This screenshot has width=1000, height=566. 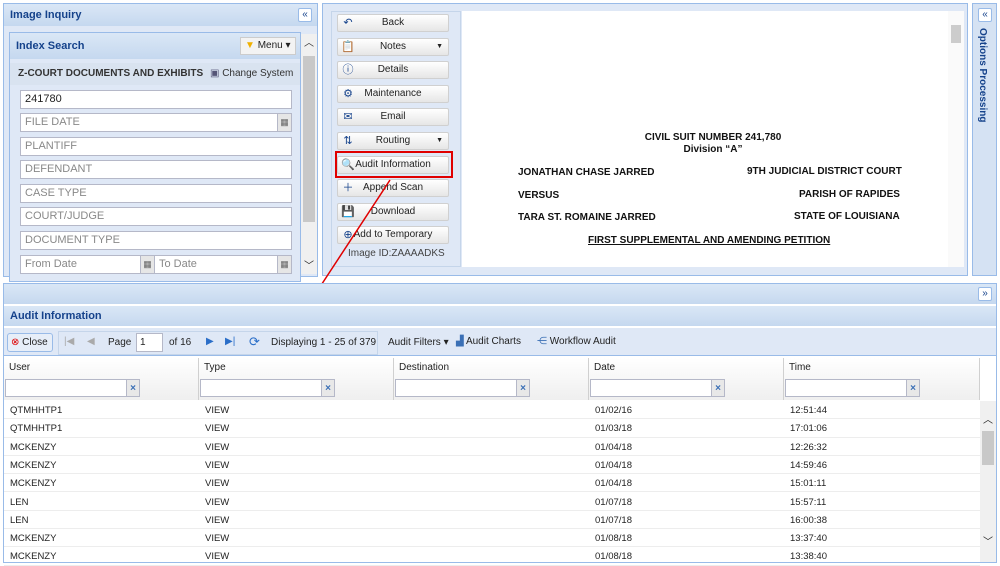 What do you see at coordinates (985, 15) in the screenshot?
I see `expand-right-button: «` at bounding box center [985, 15].